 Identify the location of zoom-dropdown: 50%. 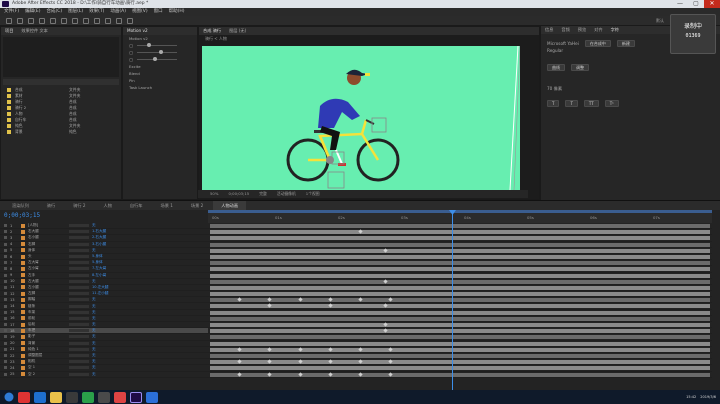
(214, 194).